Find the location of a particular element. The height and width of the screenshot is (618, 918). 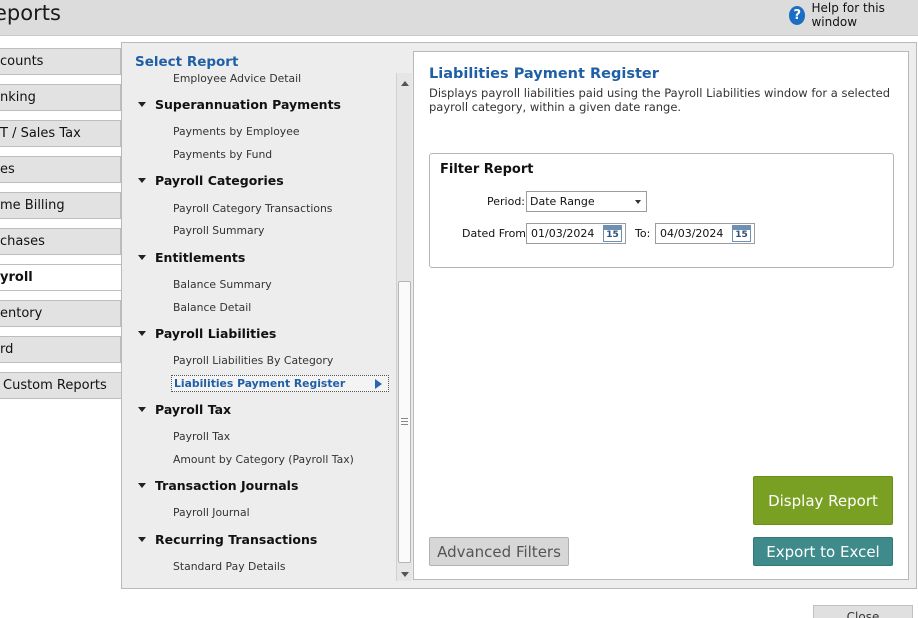

report-item: Balance Summary is located at coordinates (222, 284).